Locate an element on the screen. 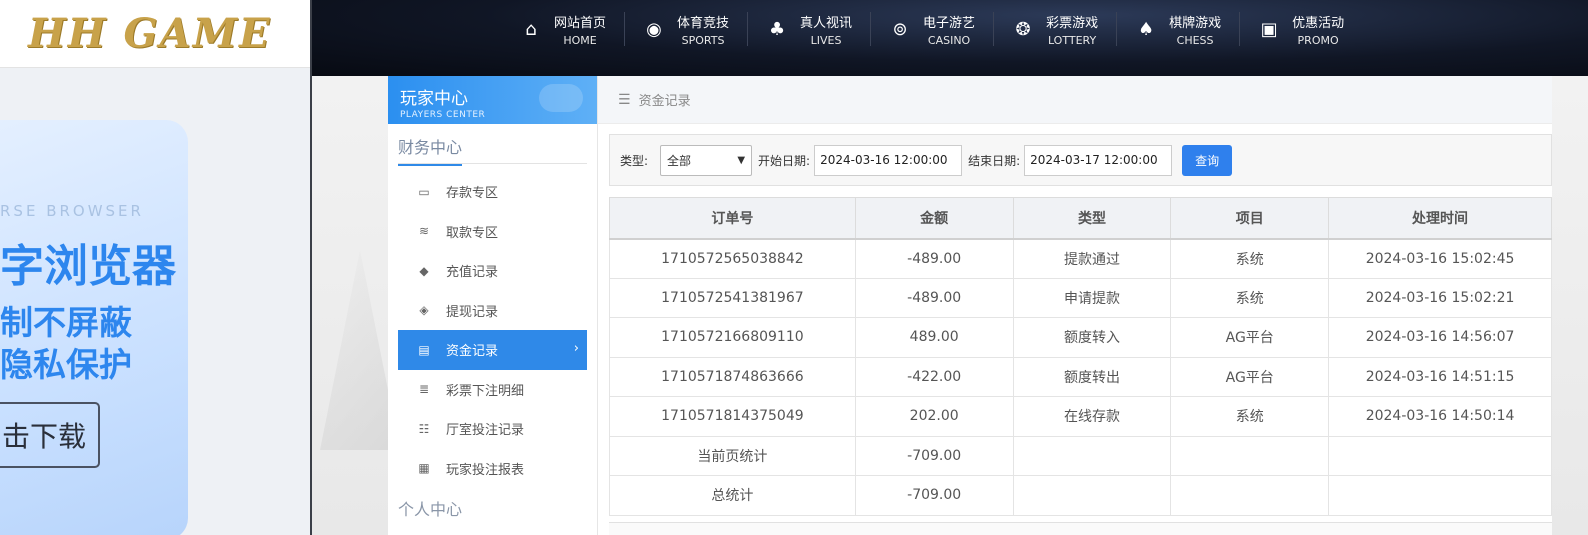 The width and height of the screenshot is (1588, 535). table-cell: 202.00 is located at coordinates (934, 416).